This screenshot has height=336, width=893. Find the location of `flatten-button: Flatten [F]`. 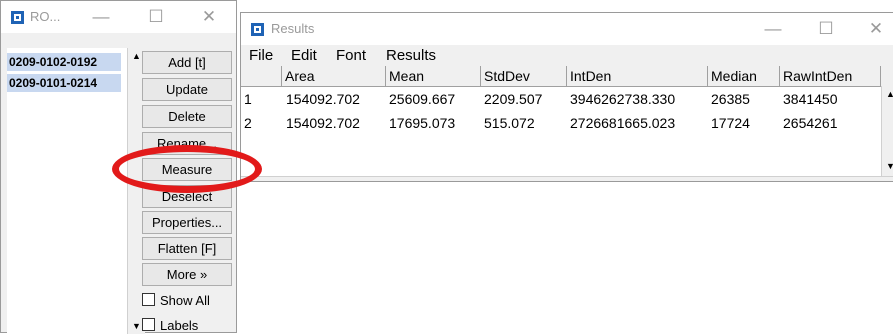

flatten-button: Flatten [F] is located at coordinates (187, 248).